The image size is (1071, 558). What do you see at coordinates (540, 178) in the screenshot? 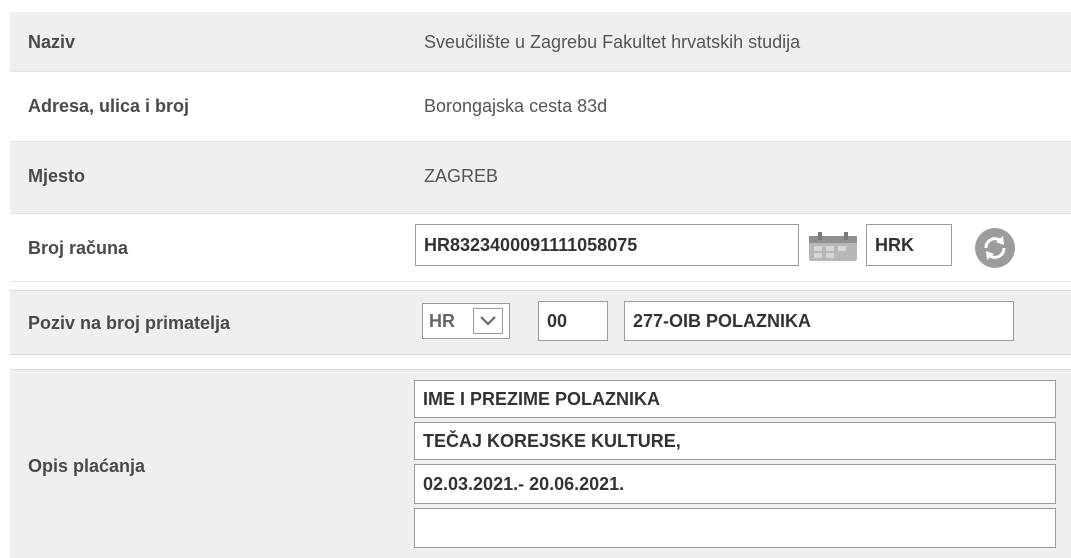
I see `row-mjesto: Mjesto ZAGREB` at bounding box center [540, 178].